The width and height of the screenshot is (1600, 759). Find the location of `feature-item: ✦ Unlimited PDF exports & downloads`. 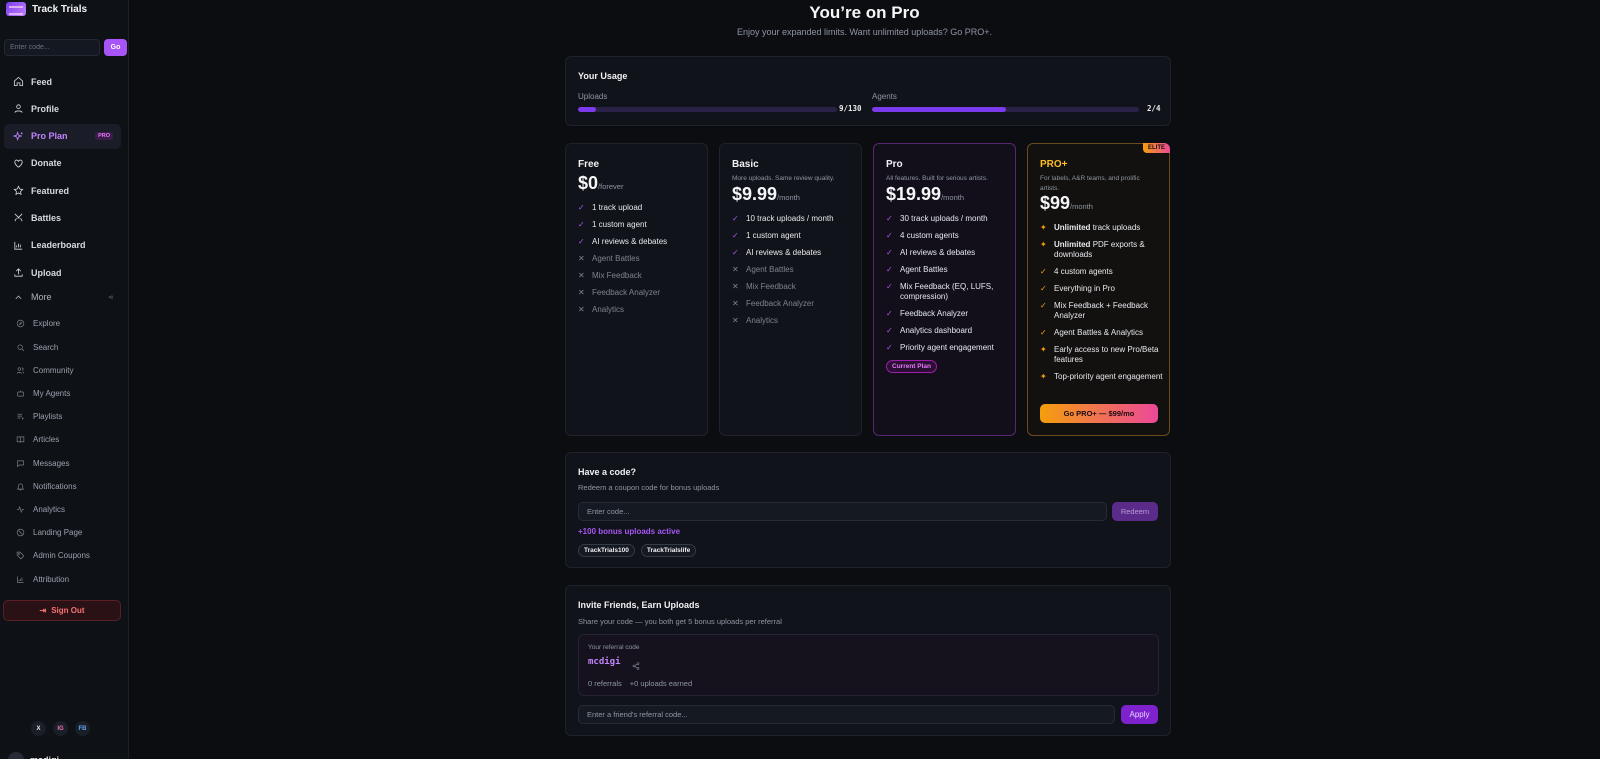

feature-item: ✦ Unlimited PDF exports & downloads is located at coordinates (1102, 250).